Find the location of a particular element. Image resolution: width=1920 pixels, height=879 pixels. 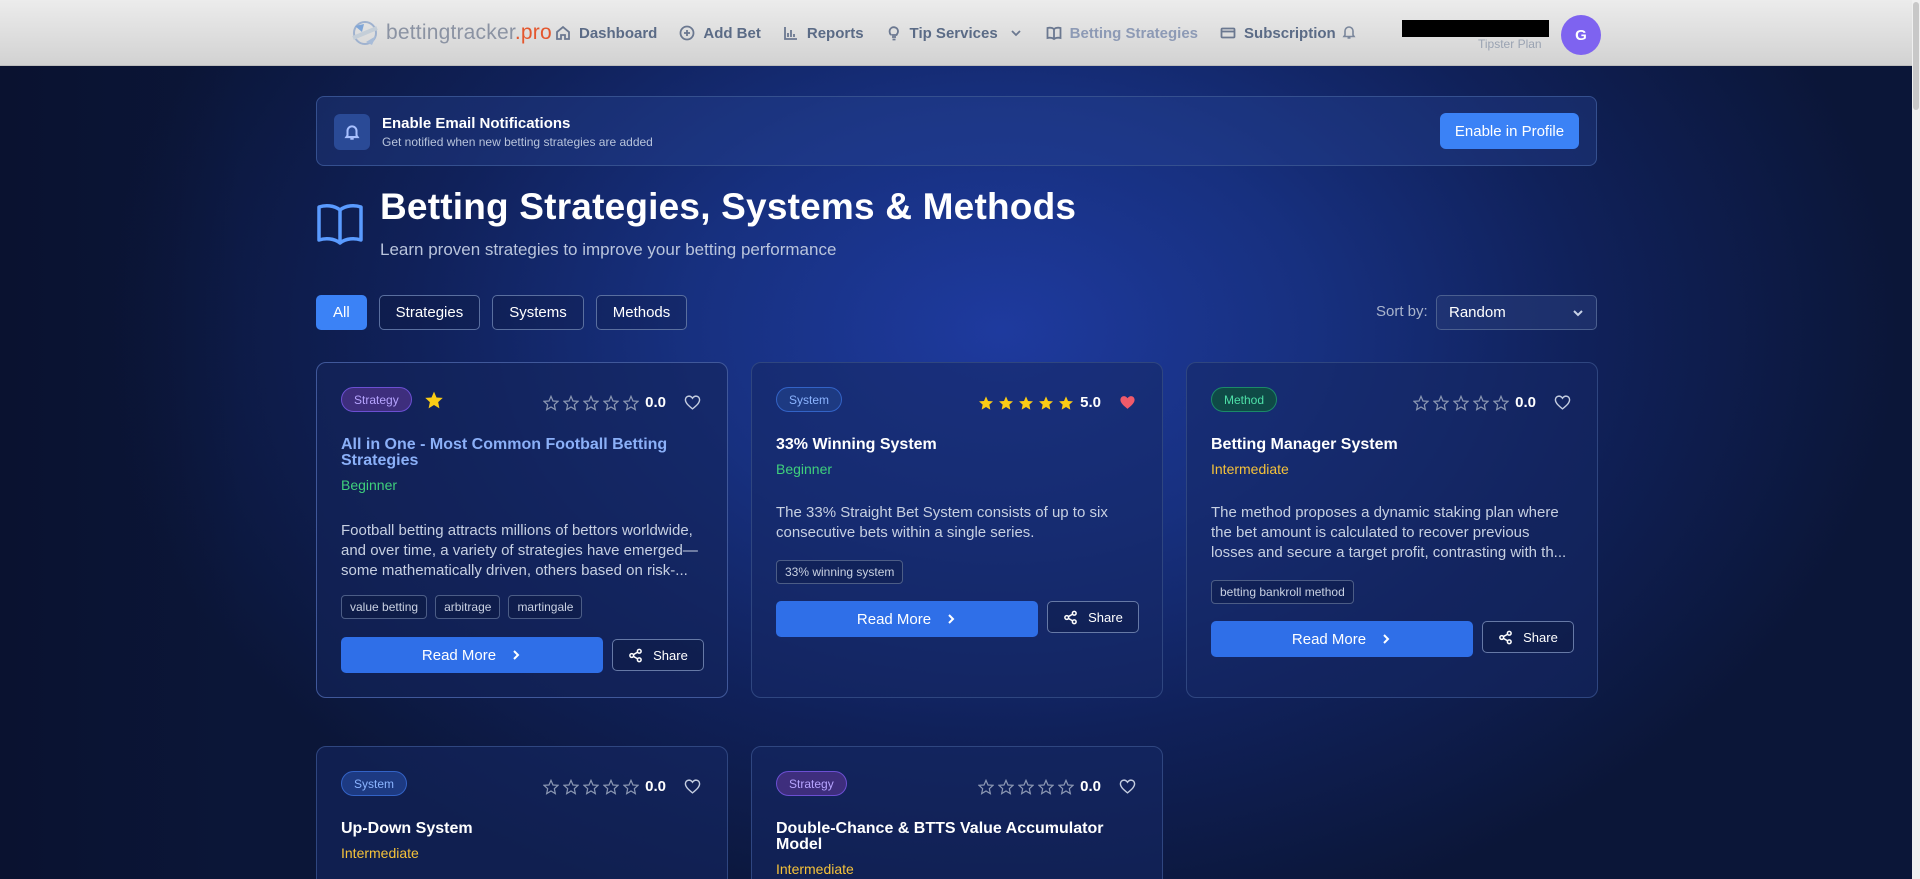

credit-card-icon is located at coordinates (1228, 33).